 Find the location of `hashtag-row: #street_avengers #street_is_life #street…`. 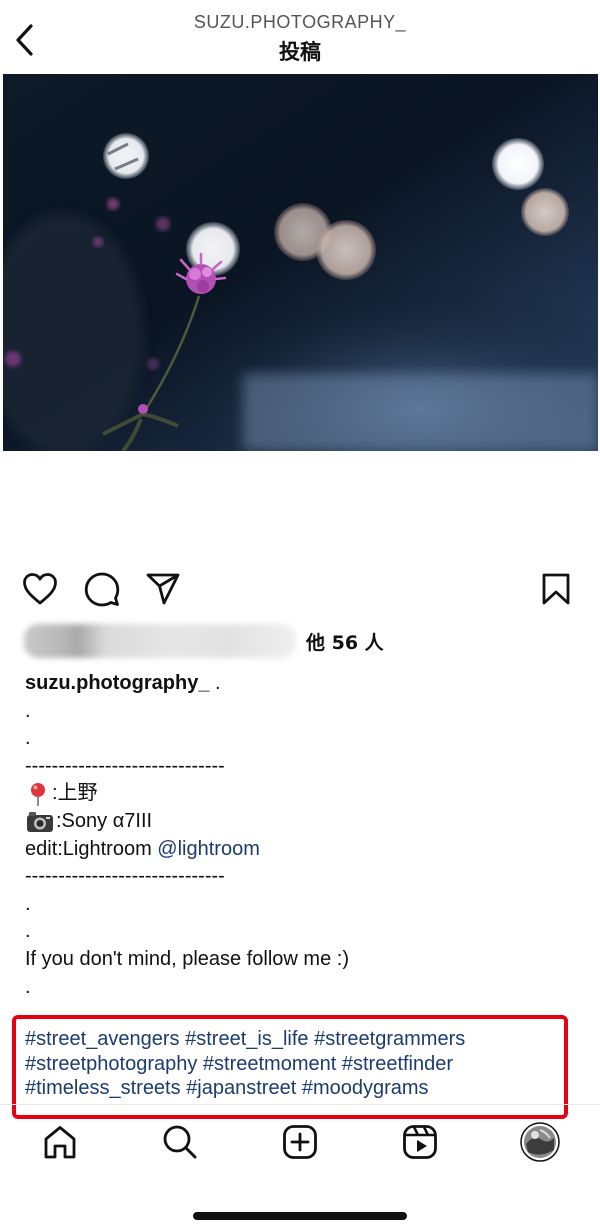

hashtag-row: #street_avengers #street_is_life #street… is located at coordinates (297, 1039).